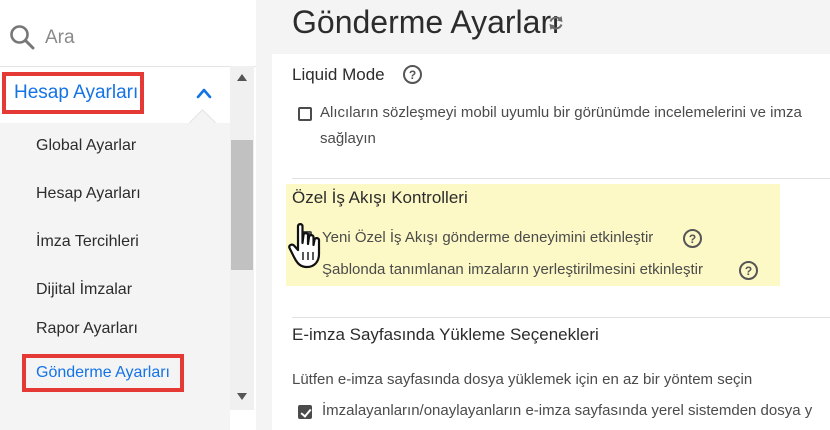 The width and height of the screenshot is (830, 430). I want to click on chevron-up-icon, so click(204, 93).